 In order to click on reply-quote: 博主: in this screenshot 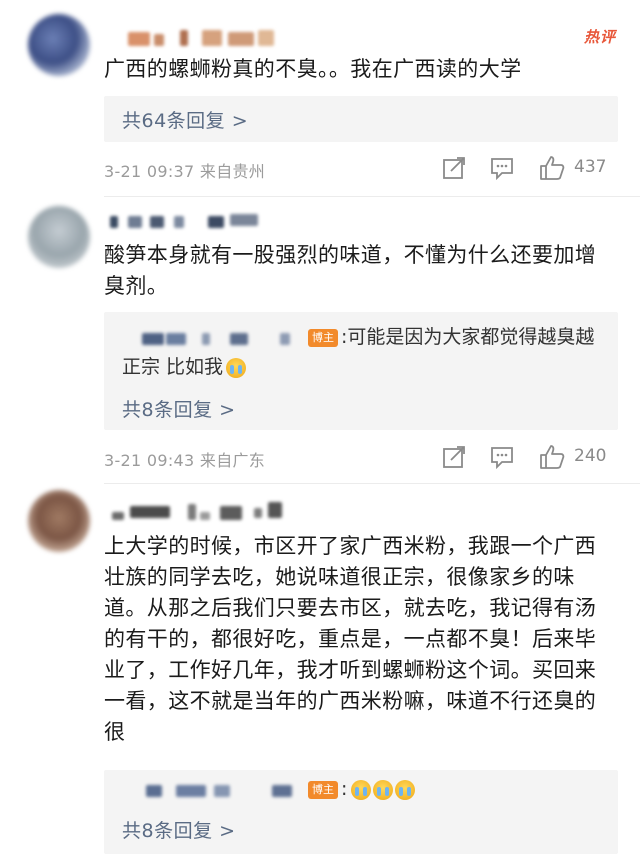, I will do `click(367, 789)`.